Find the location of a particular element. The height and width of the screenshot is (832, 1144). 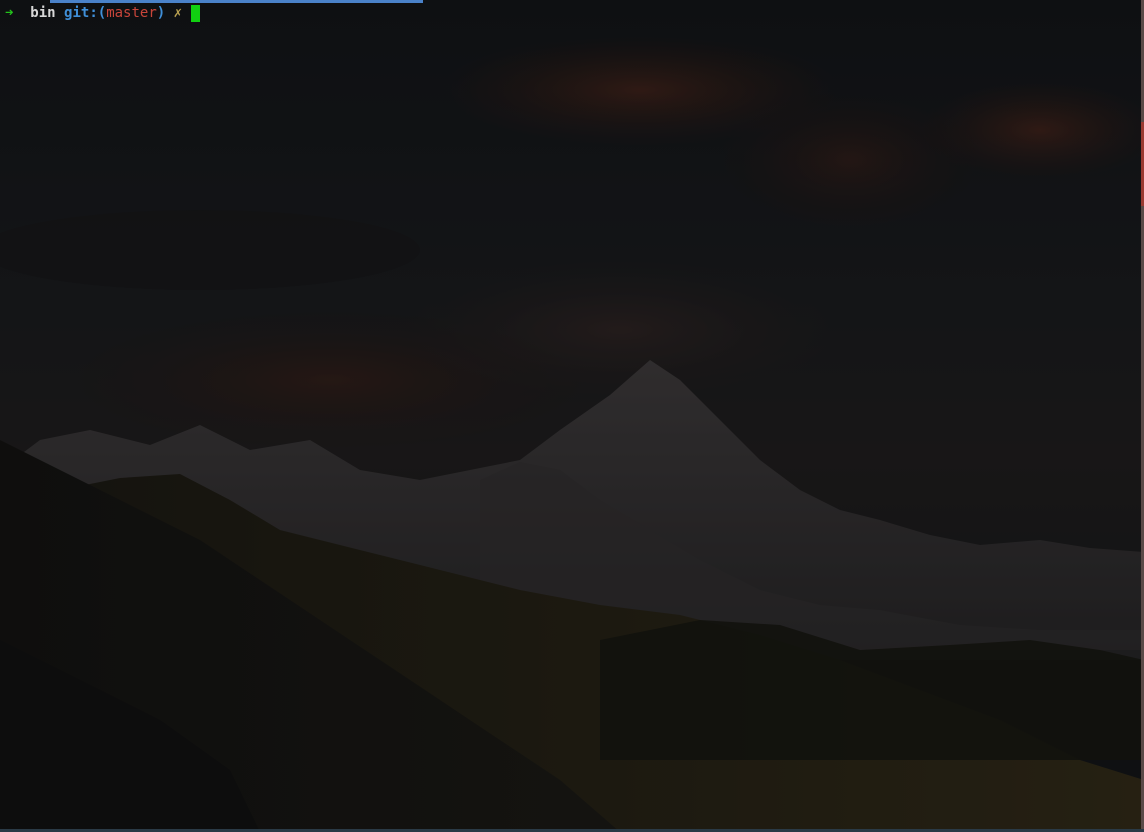

git-paren-close: ) is located at coordinates (161, 13).